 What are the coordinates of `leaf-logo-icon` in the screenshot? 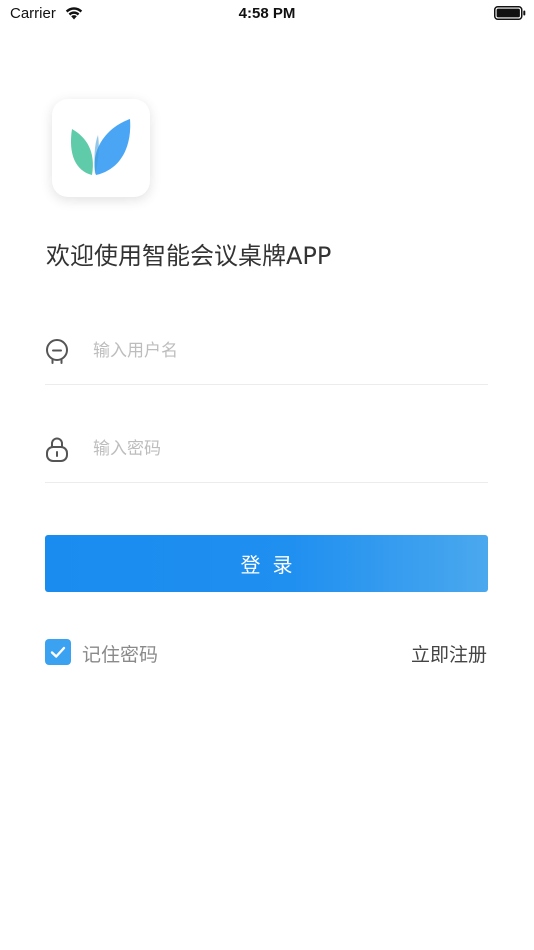 It's located at (100, 147).